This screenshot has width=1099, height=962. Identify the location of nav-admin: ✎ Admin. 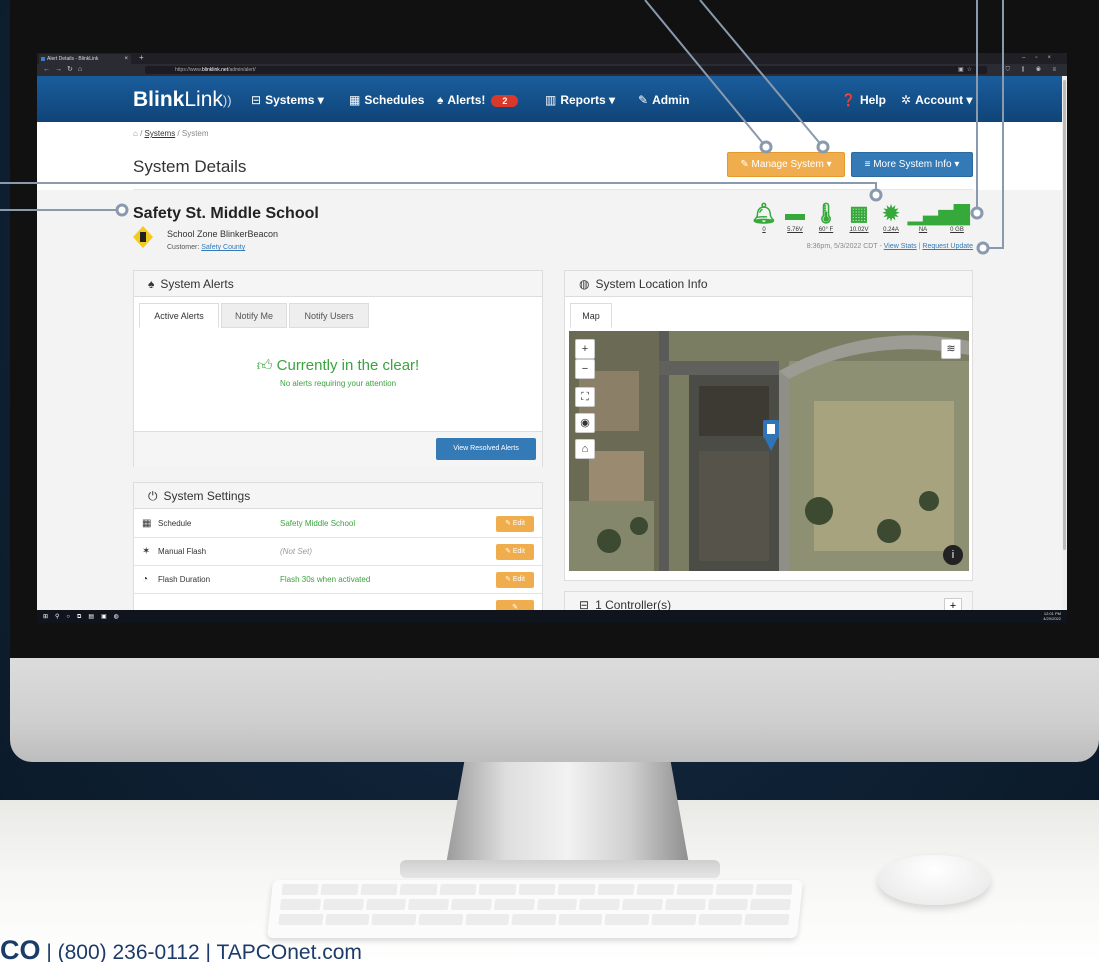
(663, 100).